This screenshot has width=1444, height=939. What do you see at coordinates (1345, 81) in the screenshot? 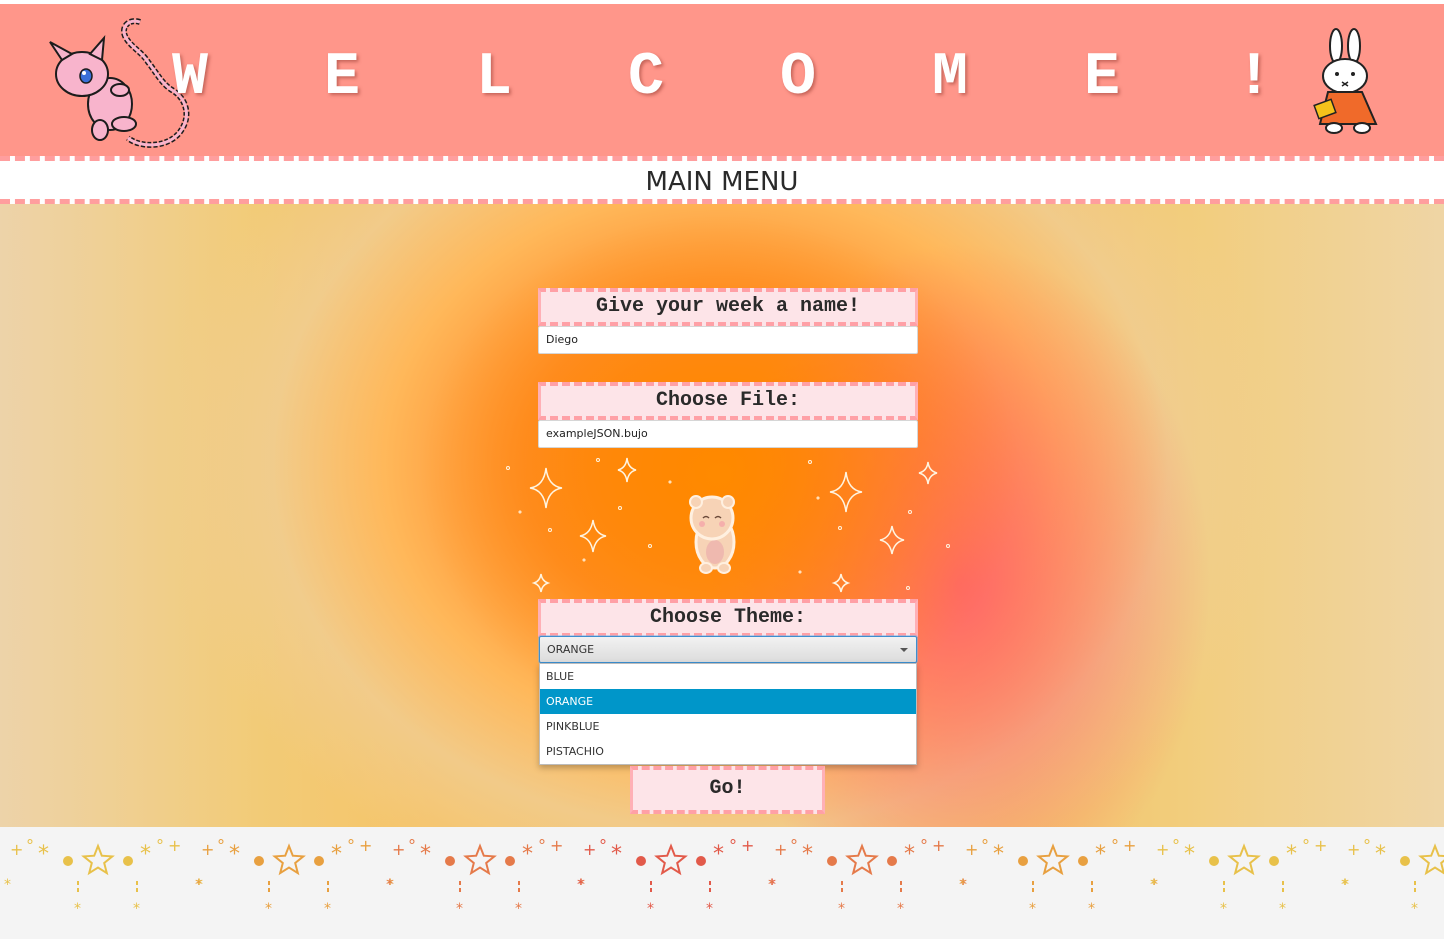
I see `miffy-bunny-icon` at bounding box center [1345, 81].